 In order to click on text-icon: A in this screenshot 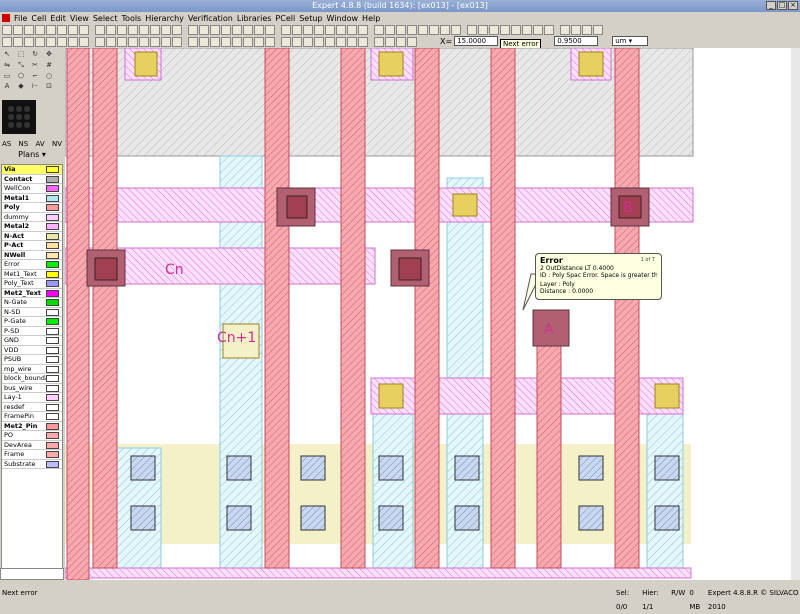, I will do `click(7, 86)`.